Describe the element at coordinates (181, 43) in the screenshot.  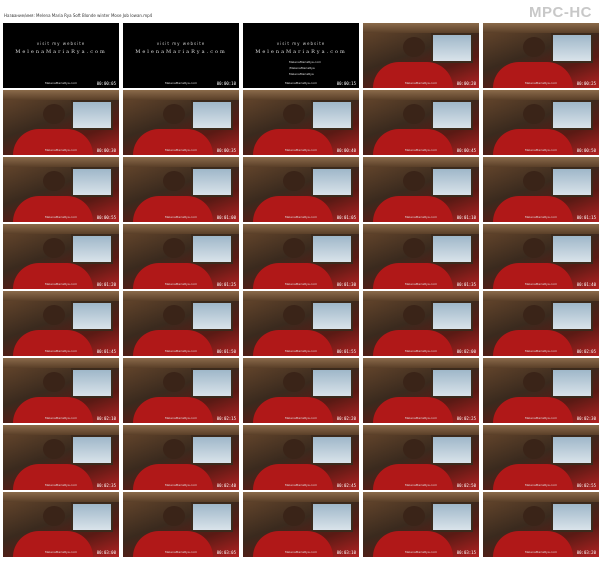
I see `card-visit-text: visit my website` at that location.